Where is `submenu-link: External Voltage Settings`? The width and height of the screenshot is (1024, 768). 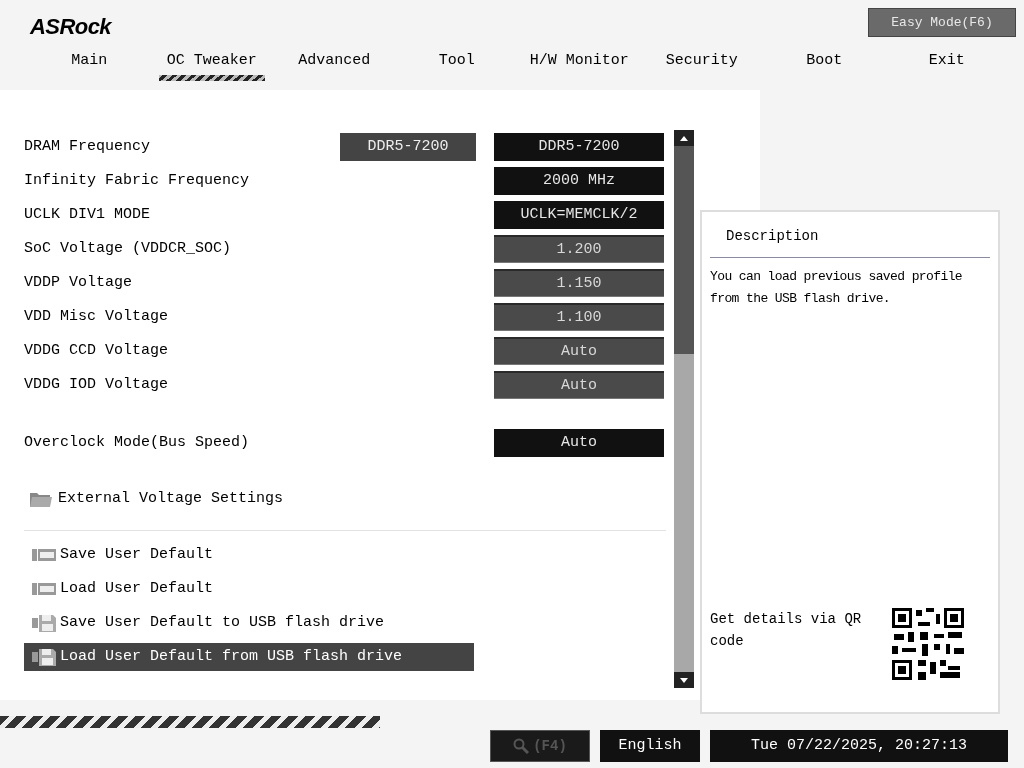 submenu-link: External Voltage Settings is located at coordinates (171, 499).